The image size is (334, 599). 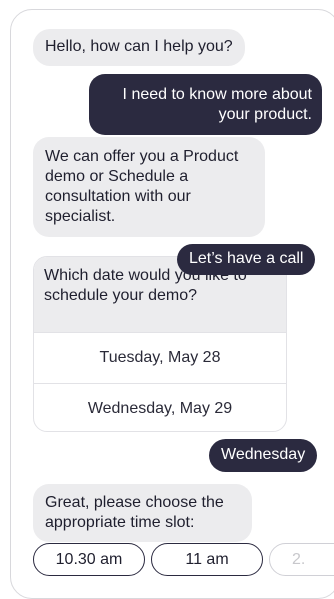 I want to click on user-message: Let’s have a call, so click(x=246, y=259).